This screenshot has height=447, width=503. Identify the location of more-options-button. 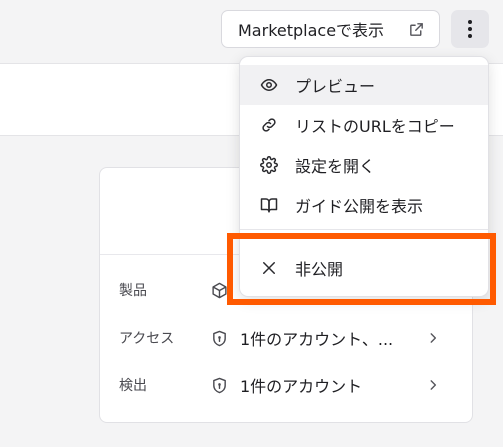
(470, 29).